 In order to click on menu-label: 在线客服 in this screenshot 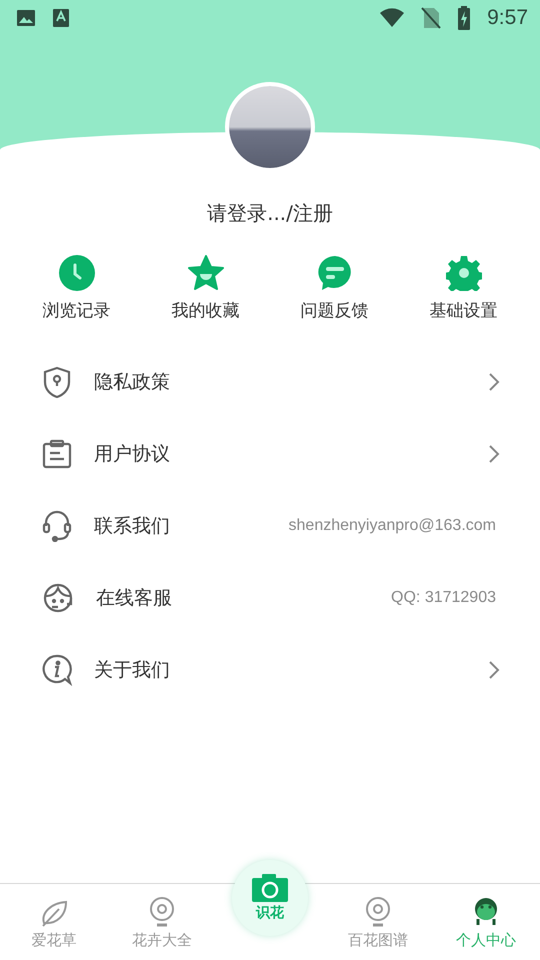, I will do `click(134, 598)`.